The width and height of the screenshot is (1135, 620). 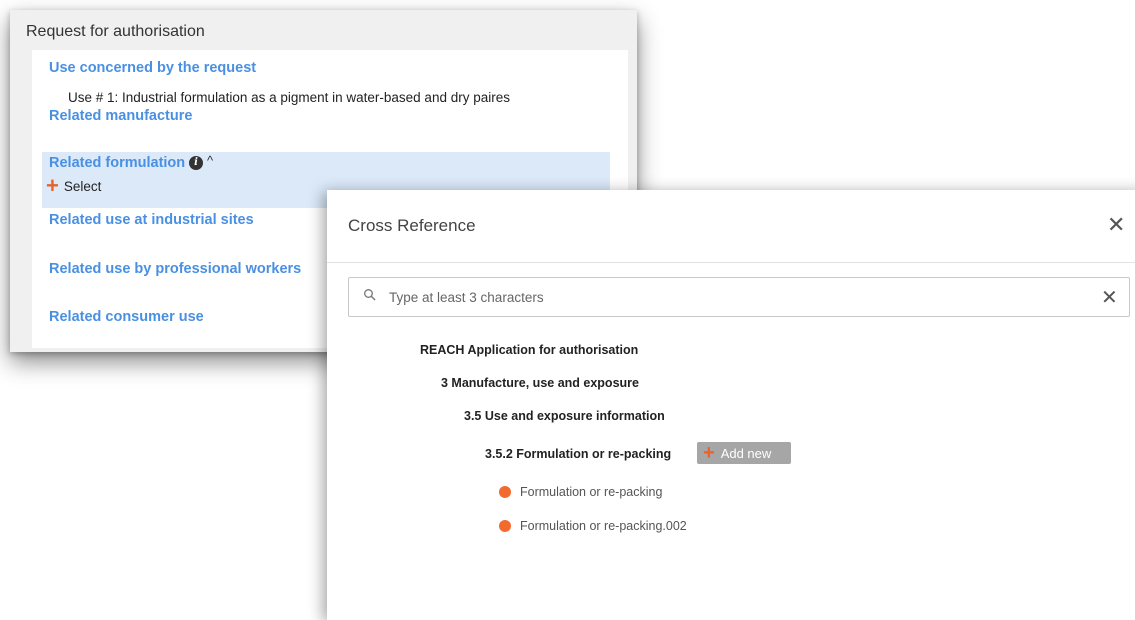 What do you see at coordinates (151, 220) in the screenshot?
I see `related-industrial-link: Related use at industrial sites` at bounding box center [151, 220].